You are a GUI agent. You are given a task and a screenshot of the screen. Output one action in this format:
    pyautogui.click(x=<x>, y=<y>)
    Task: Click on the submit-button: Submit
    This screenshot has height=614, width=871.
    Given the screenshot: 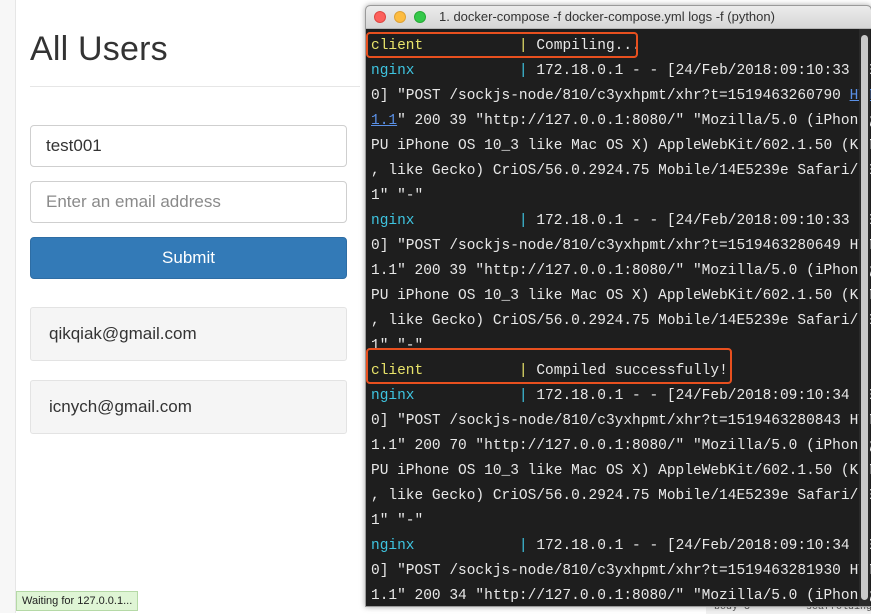 What is the action you would take?
    pyautogui.click(x=188, y=258)
    